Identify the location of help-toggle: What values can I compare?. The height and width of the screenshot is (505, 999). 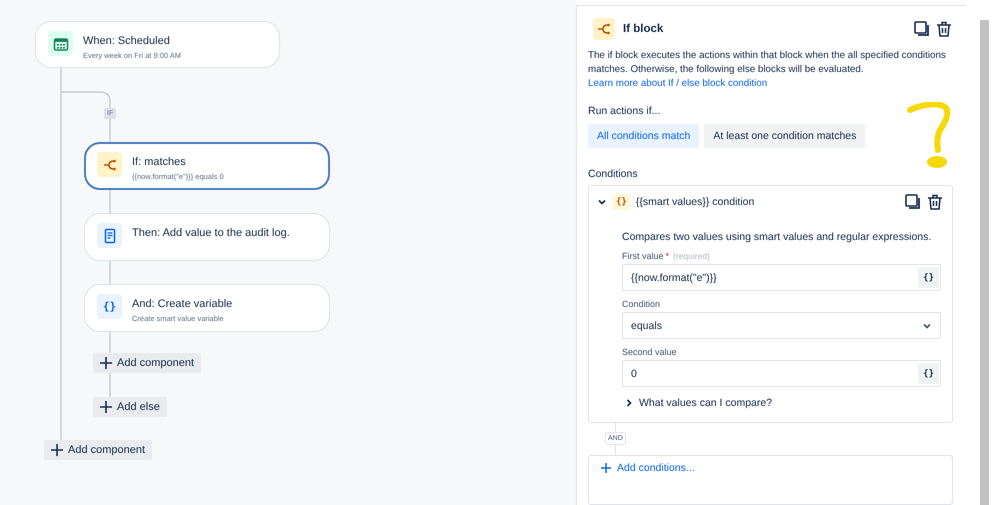
(697, 403).